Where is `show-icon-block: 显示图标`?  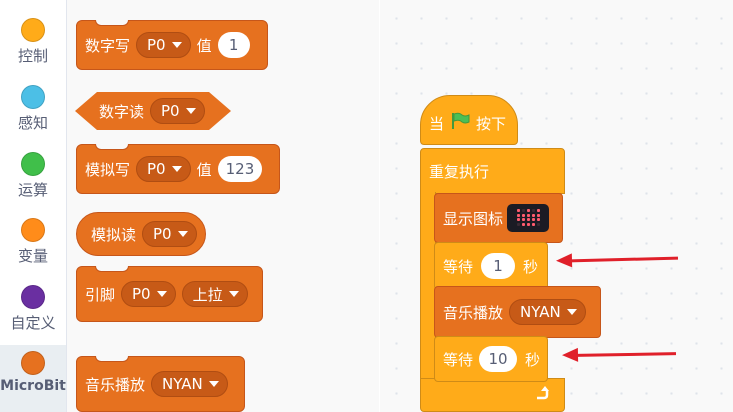 show-icon-block: 显示图标 is located at coordinates (498, 218).